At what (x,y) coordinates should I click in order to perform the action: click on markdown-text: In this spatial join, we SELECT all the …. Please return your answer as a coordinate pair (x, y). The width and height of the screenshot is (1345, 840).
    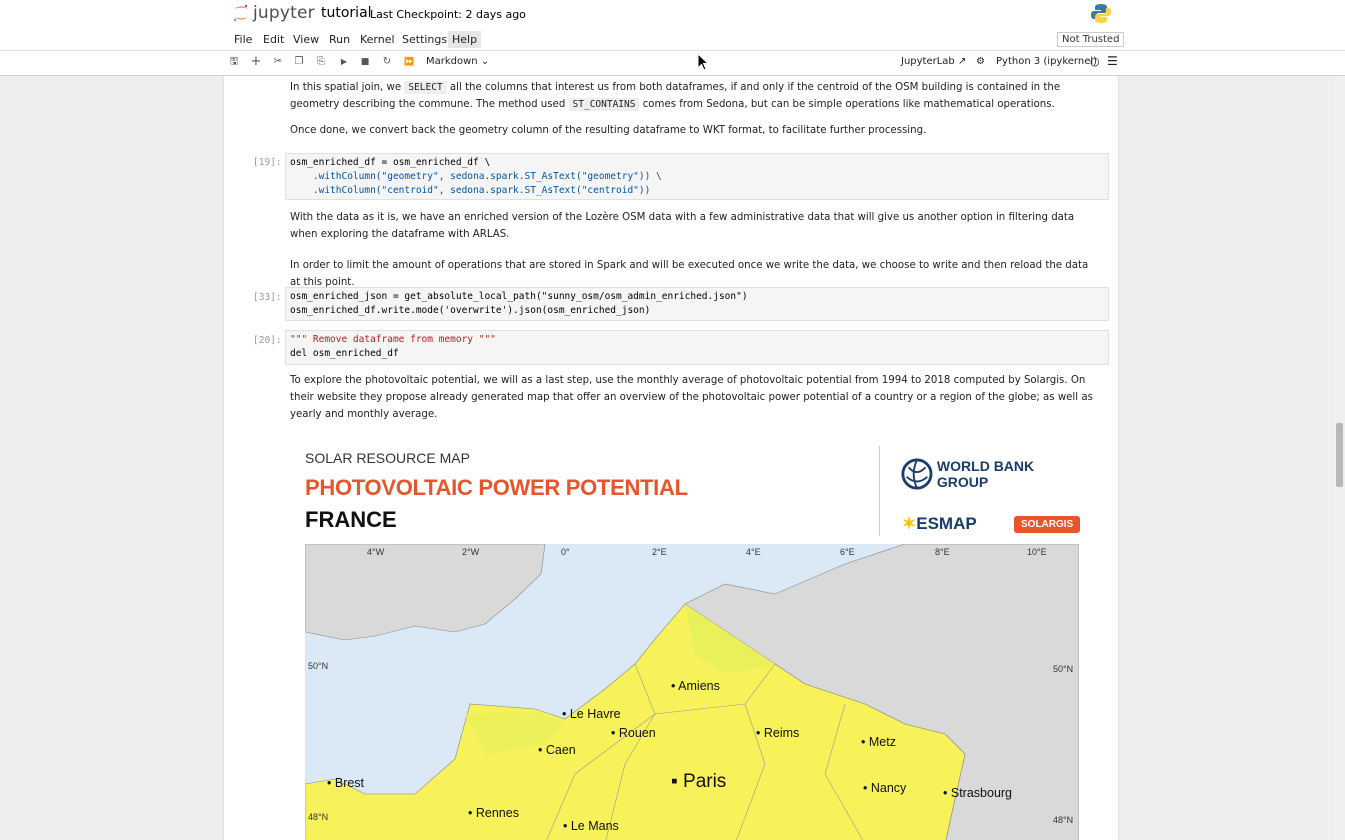
    Looking at the image, I should click on (695, 96).